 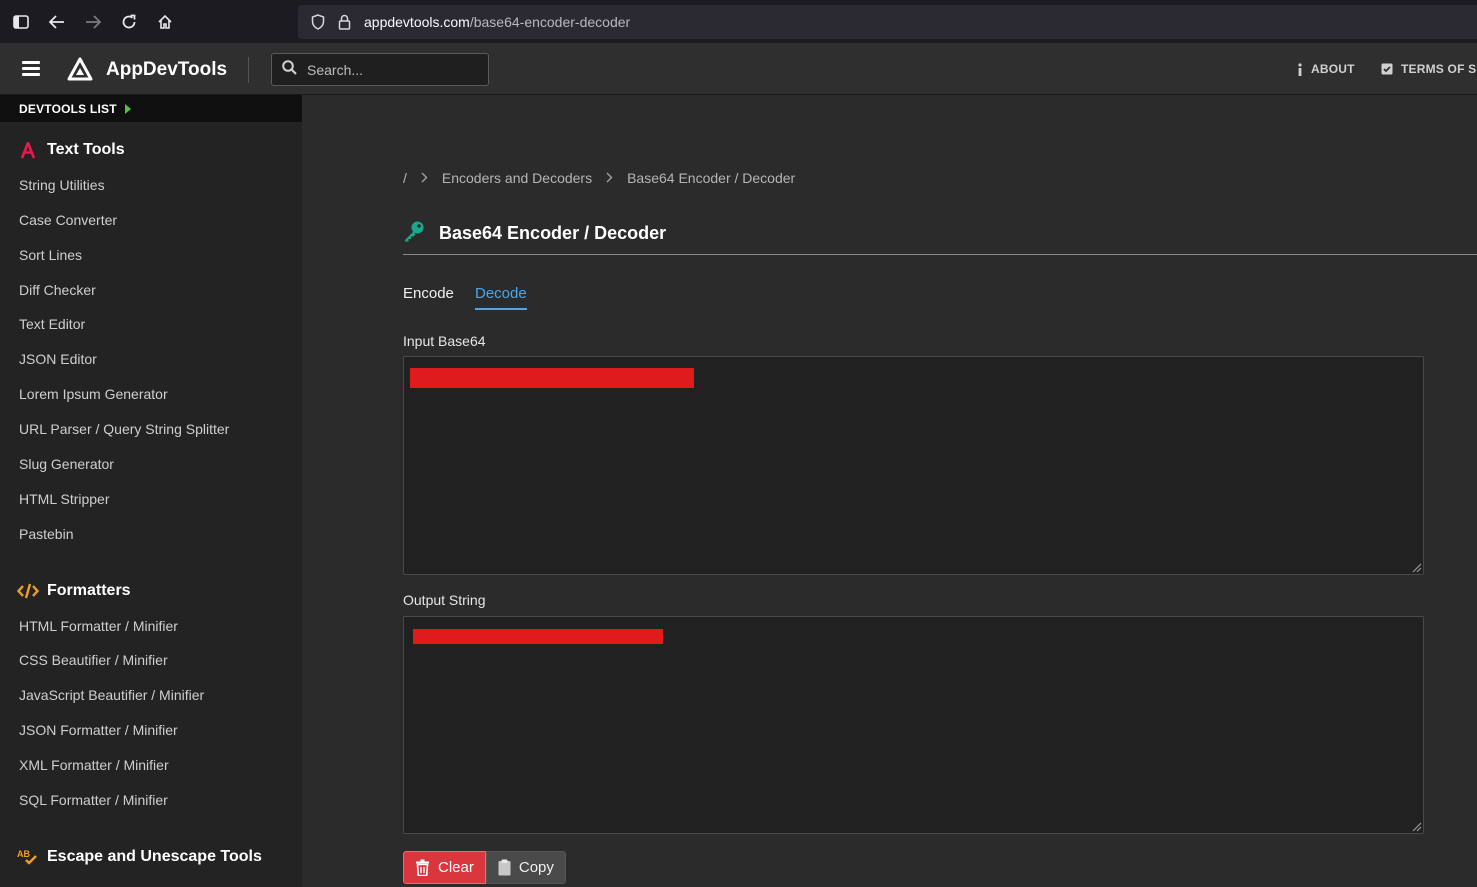 What do you see at coordinates (46, 534) in the screenshot?
I see `sidebar-item-pastebin: Pastebin` at bounding box center [46, 534].